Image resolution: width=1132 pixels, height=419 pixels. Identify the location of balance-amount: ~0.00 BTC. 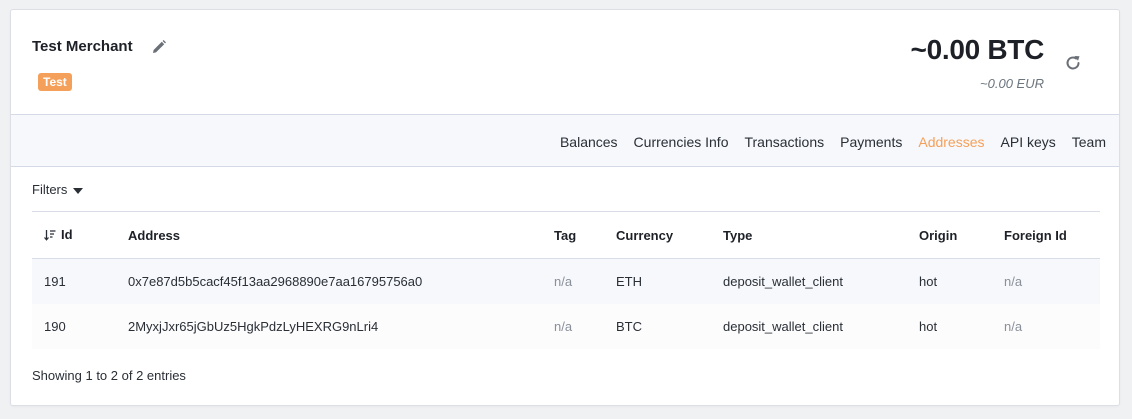
(977, 49).